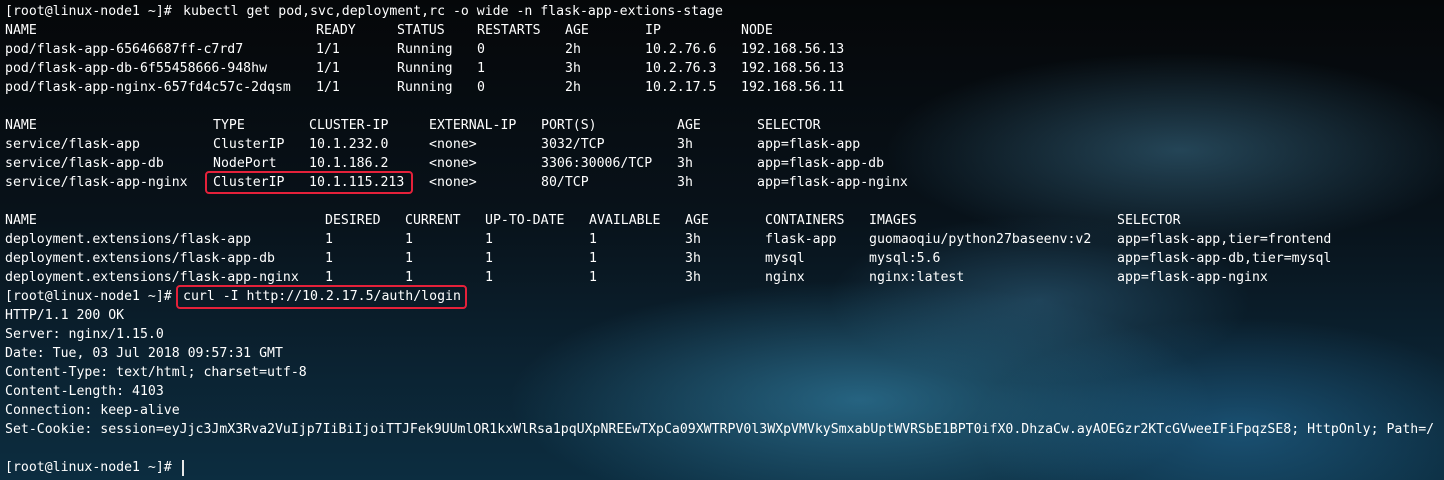  What do you see at coordinates (148, 87) in the screenshot?
I see `pod-name: pod/flask-app-nginx-657fd4c57c-2dqsm` at bounding box center [148, 87].